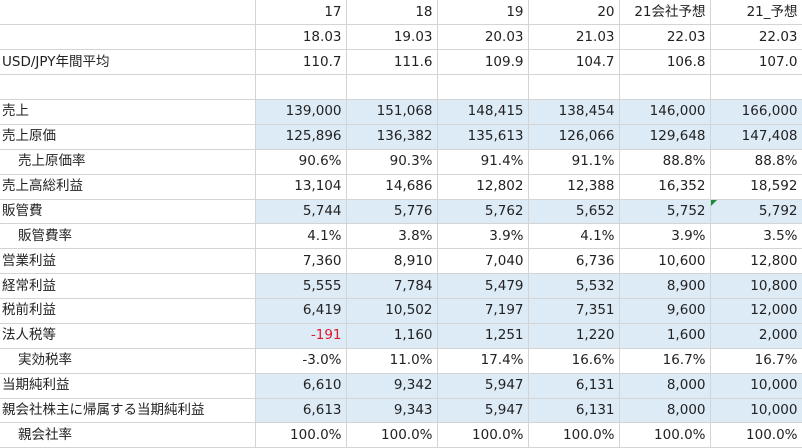 The height and width of the screenshot is (448, 802). I want to click on value-cell: 8,900, so click(665, 286).